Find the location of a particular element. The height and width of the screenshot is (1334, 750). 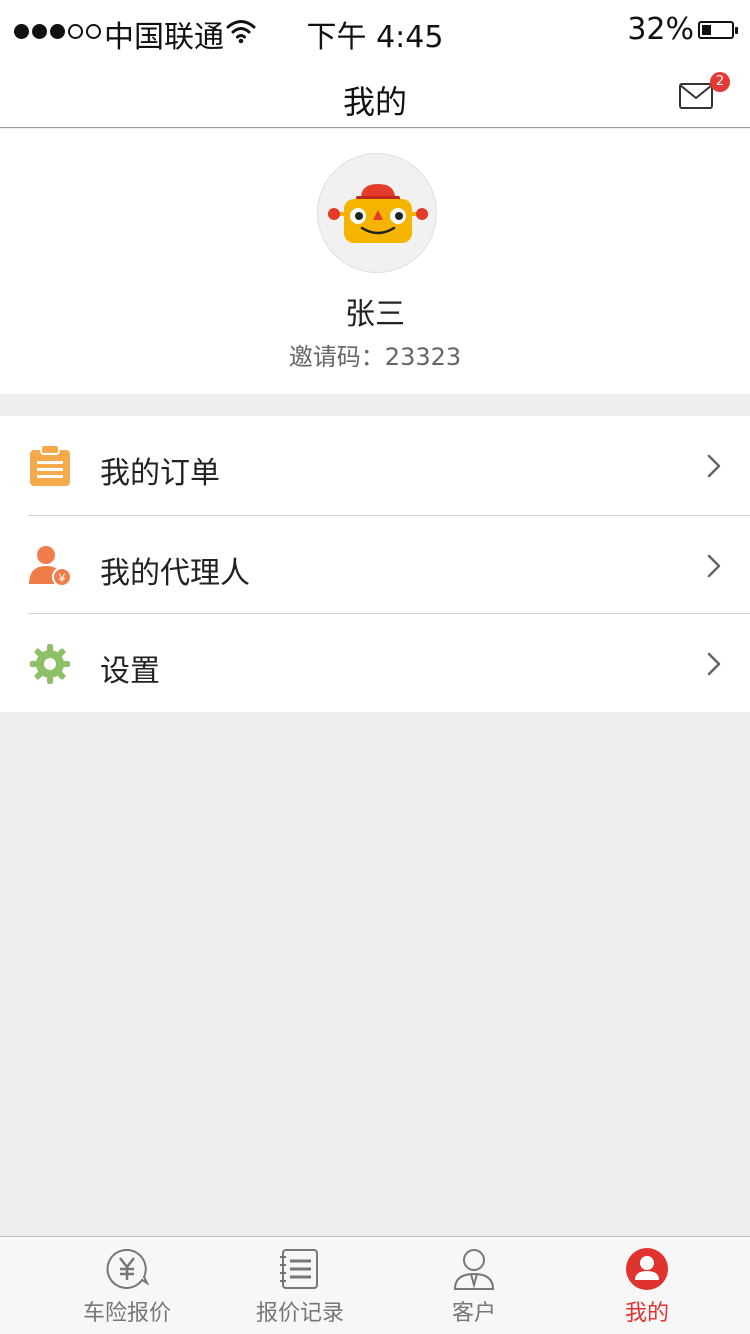

customer-icon is located at coordinates (474, 1269).